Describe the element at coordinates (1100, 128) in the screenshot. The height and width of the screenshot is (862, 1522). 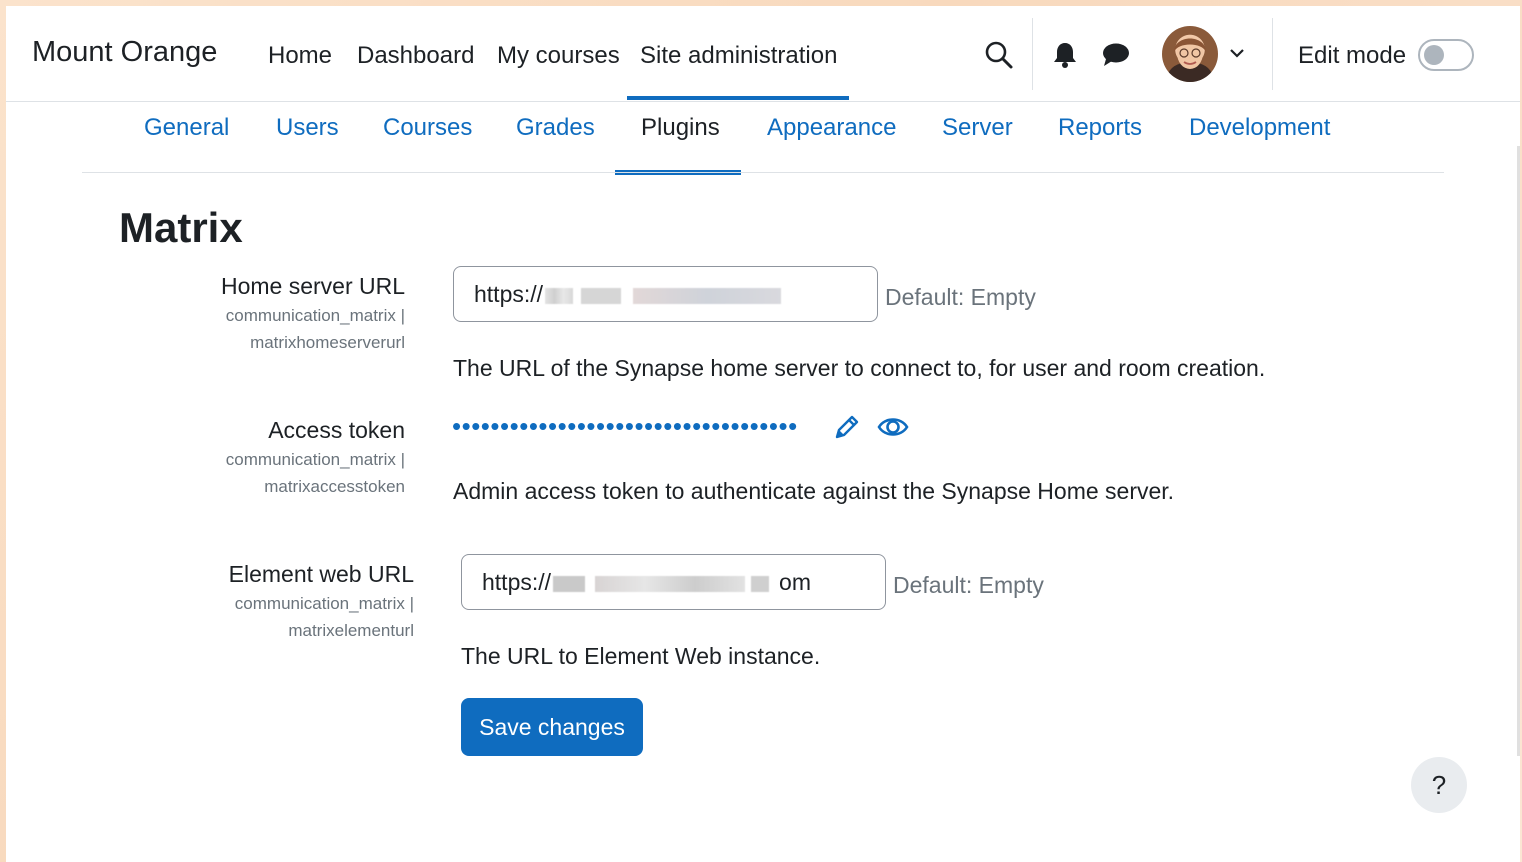
I see `tab-reports: Reports` at that location.